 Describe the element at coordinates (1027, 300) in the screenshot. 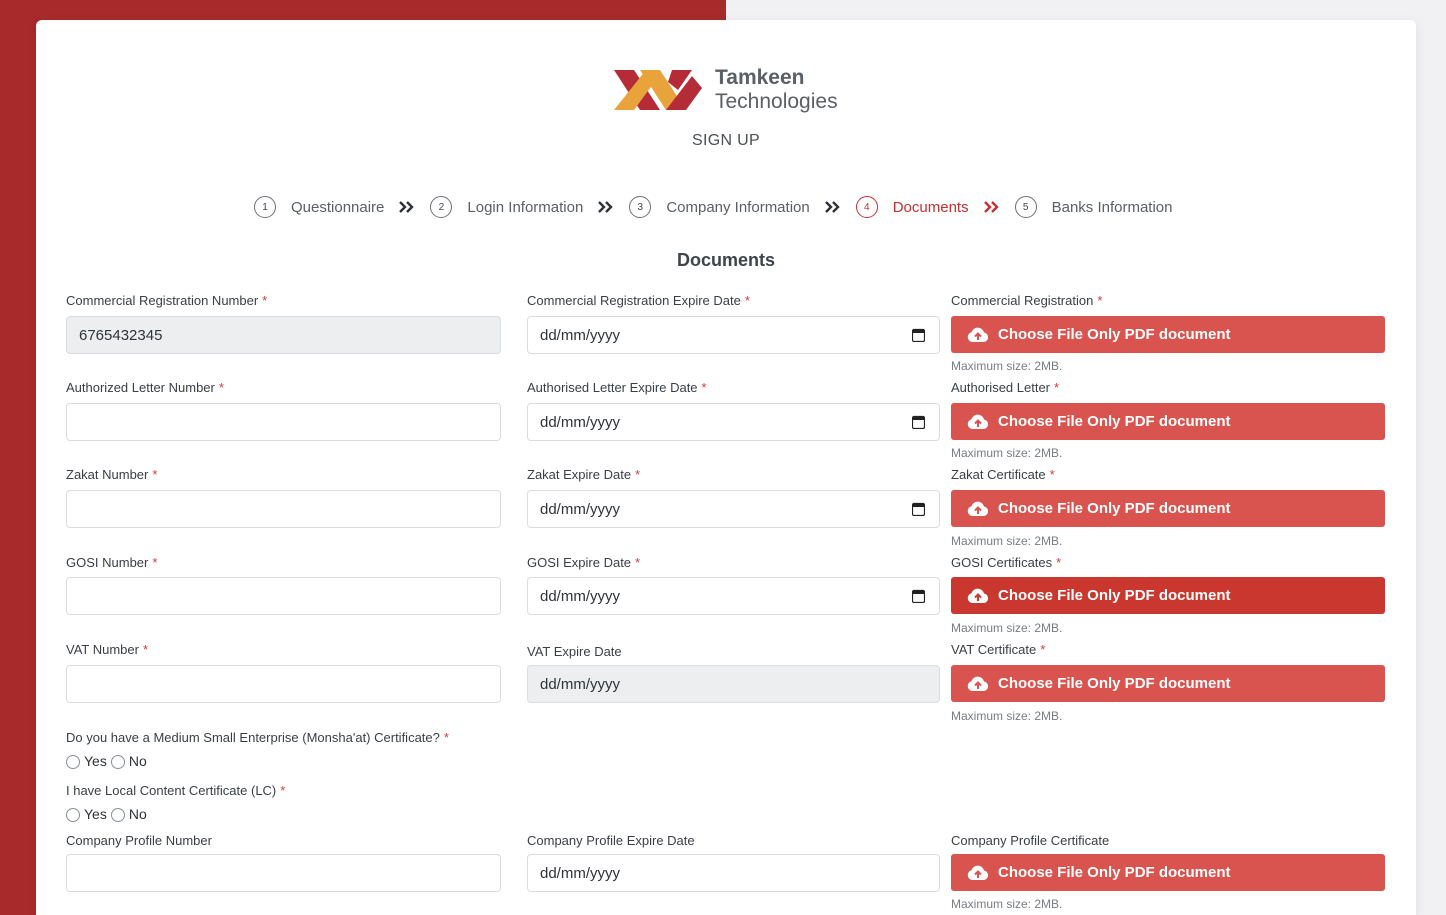

I see `cr-file-label: Commercial Registration *` at that location.